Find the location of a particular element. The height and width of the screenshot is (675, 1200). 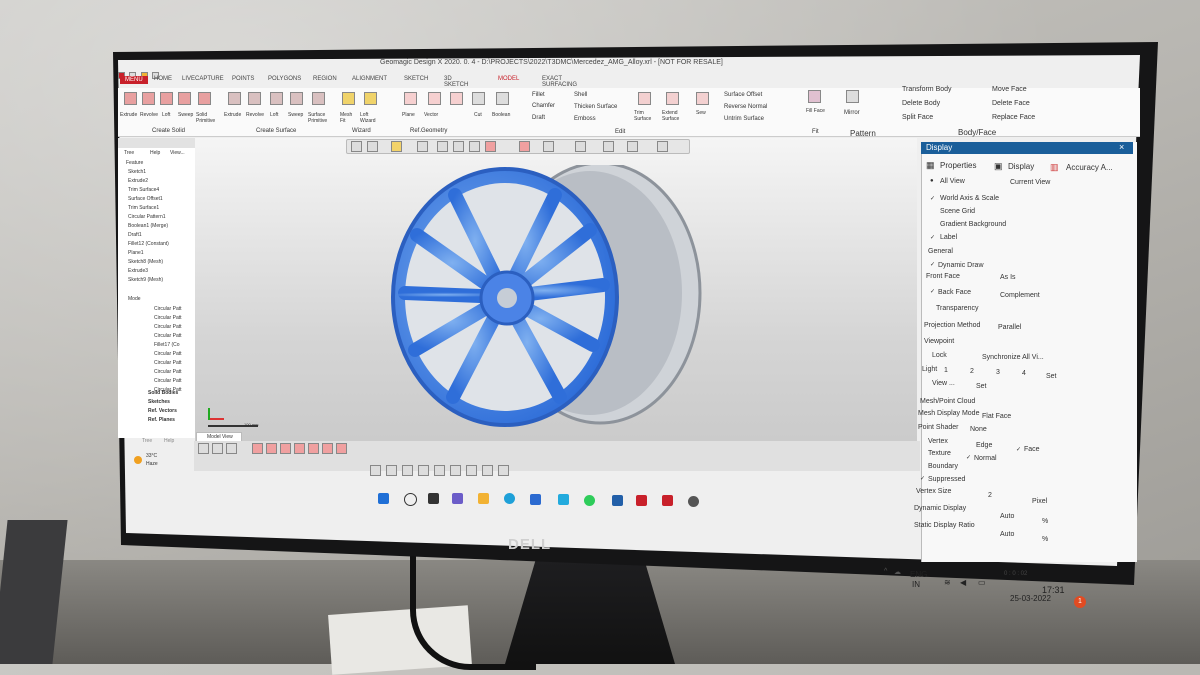

feature-item: Fillet12 (Constant) is located at coordinates (148, 244).